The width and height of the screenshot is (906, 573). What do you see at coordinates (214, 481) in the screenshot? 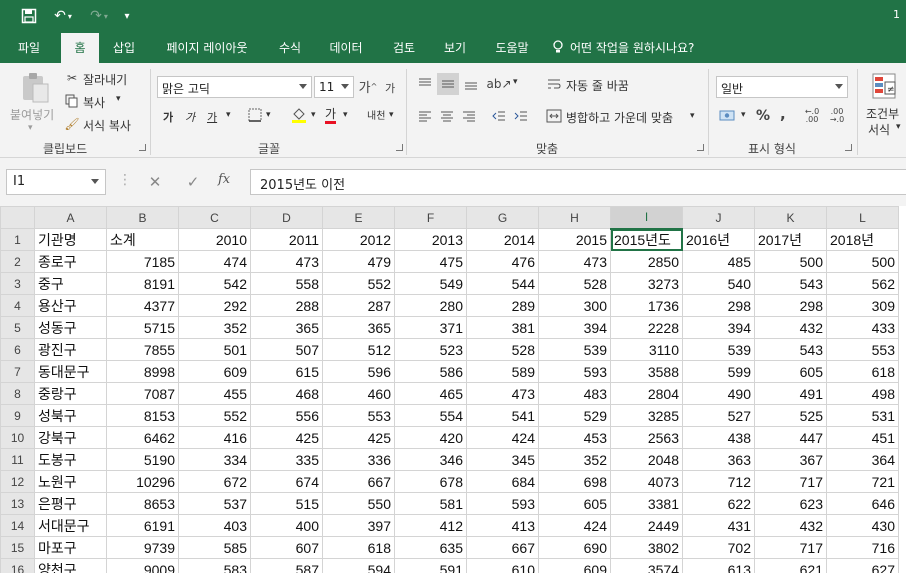
I see `cell-c12: 672` at bounding box center [214, 481].